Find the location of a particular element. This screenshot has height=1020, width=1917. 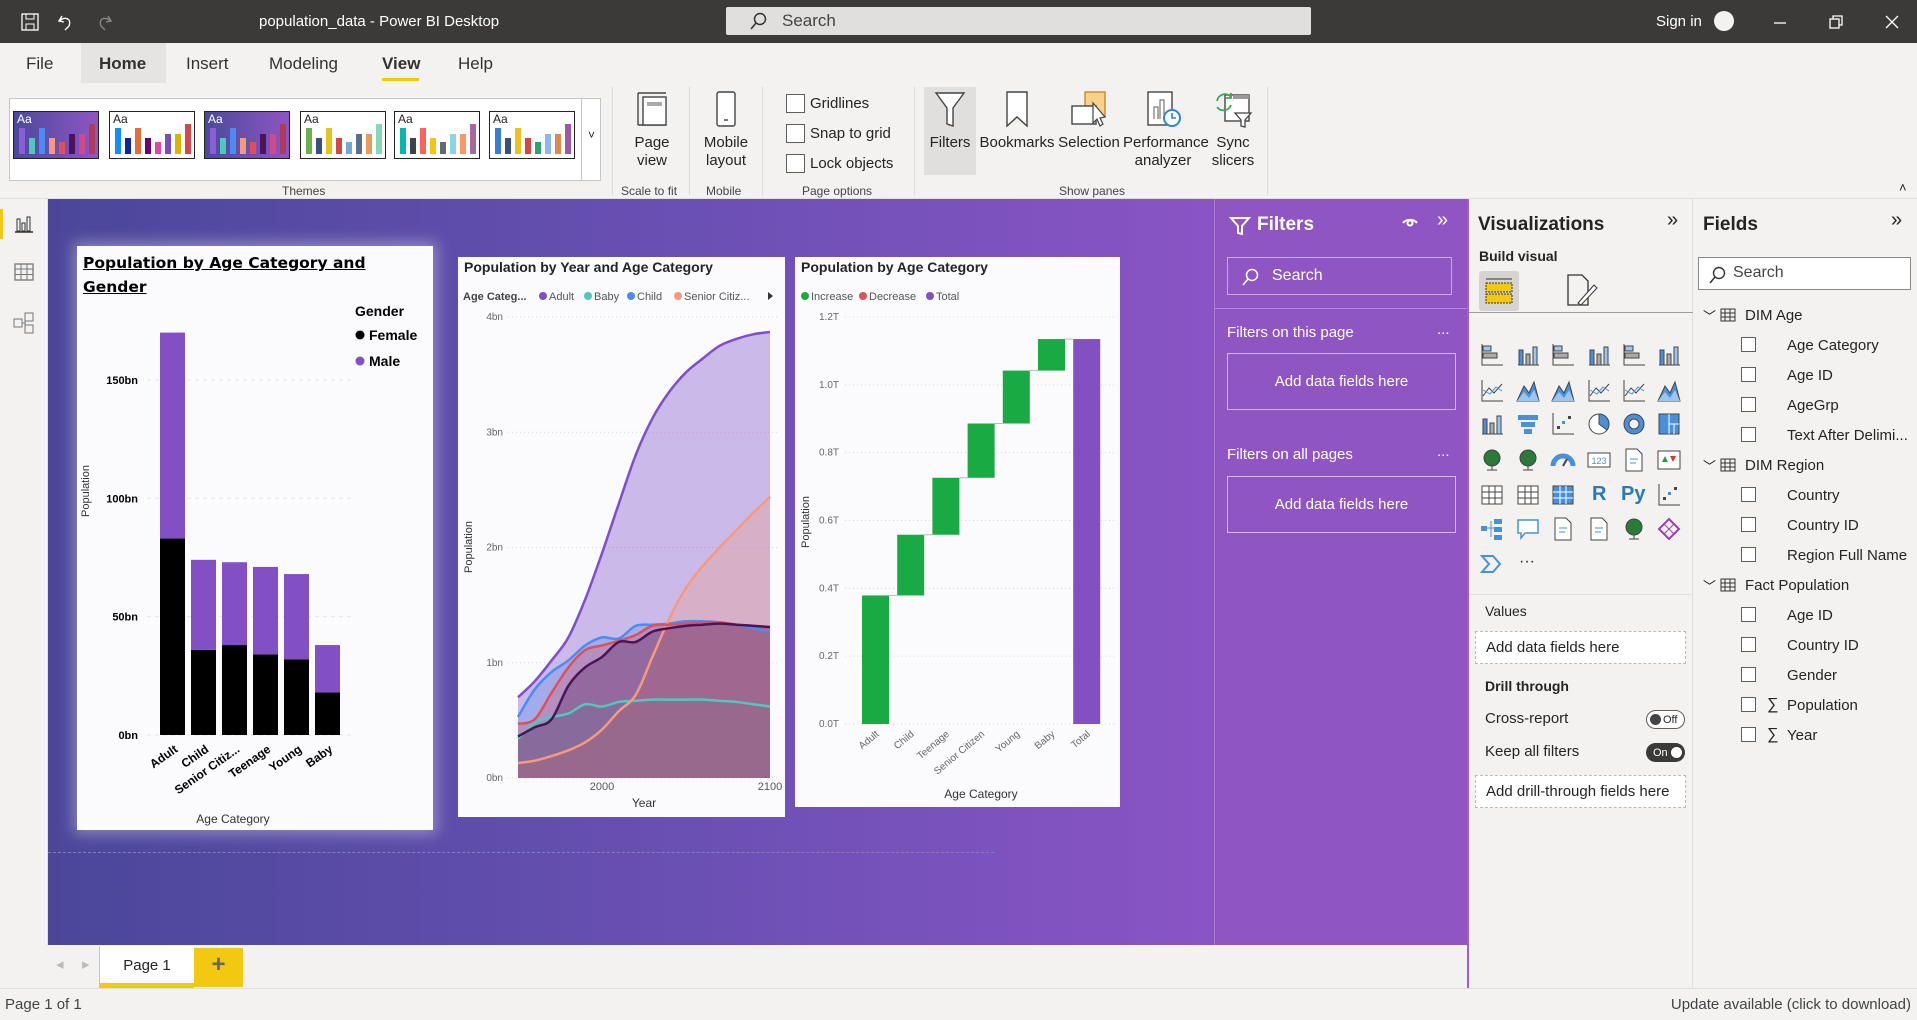

bar-male is located at coordinates (327, 669).